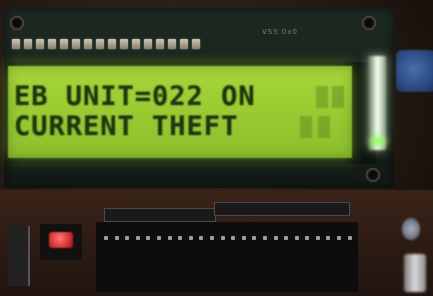 This screenshot has height=296, width=433. What do you see at coordinates (19, 256) in the screenshot?
I see `side-connector` at bounding box center [19, 256].